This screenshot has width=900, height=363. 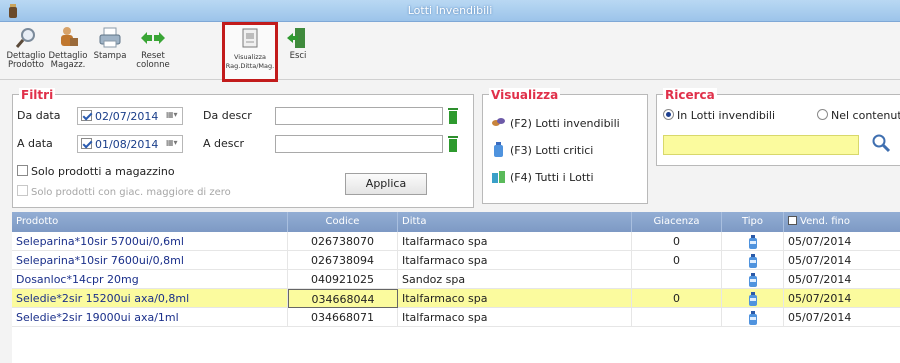 What do you see at coordinates (86, 143) in the screenshot?
I see `a-data-checkbox` at bounding box center [86, 143].